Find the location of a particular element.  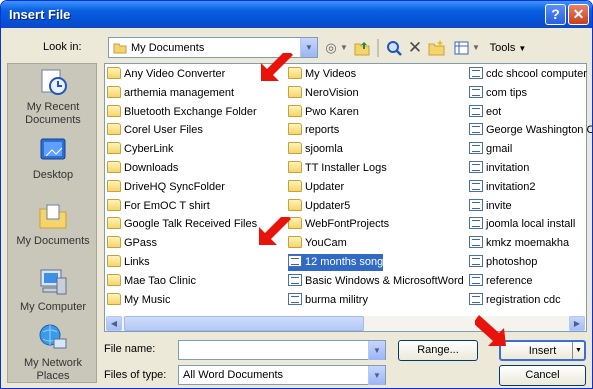

document-item: invitation2 is located at coordinates (502, 187).